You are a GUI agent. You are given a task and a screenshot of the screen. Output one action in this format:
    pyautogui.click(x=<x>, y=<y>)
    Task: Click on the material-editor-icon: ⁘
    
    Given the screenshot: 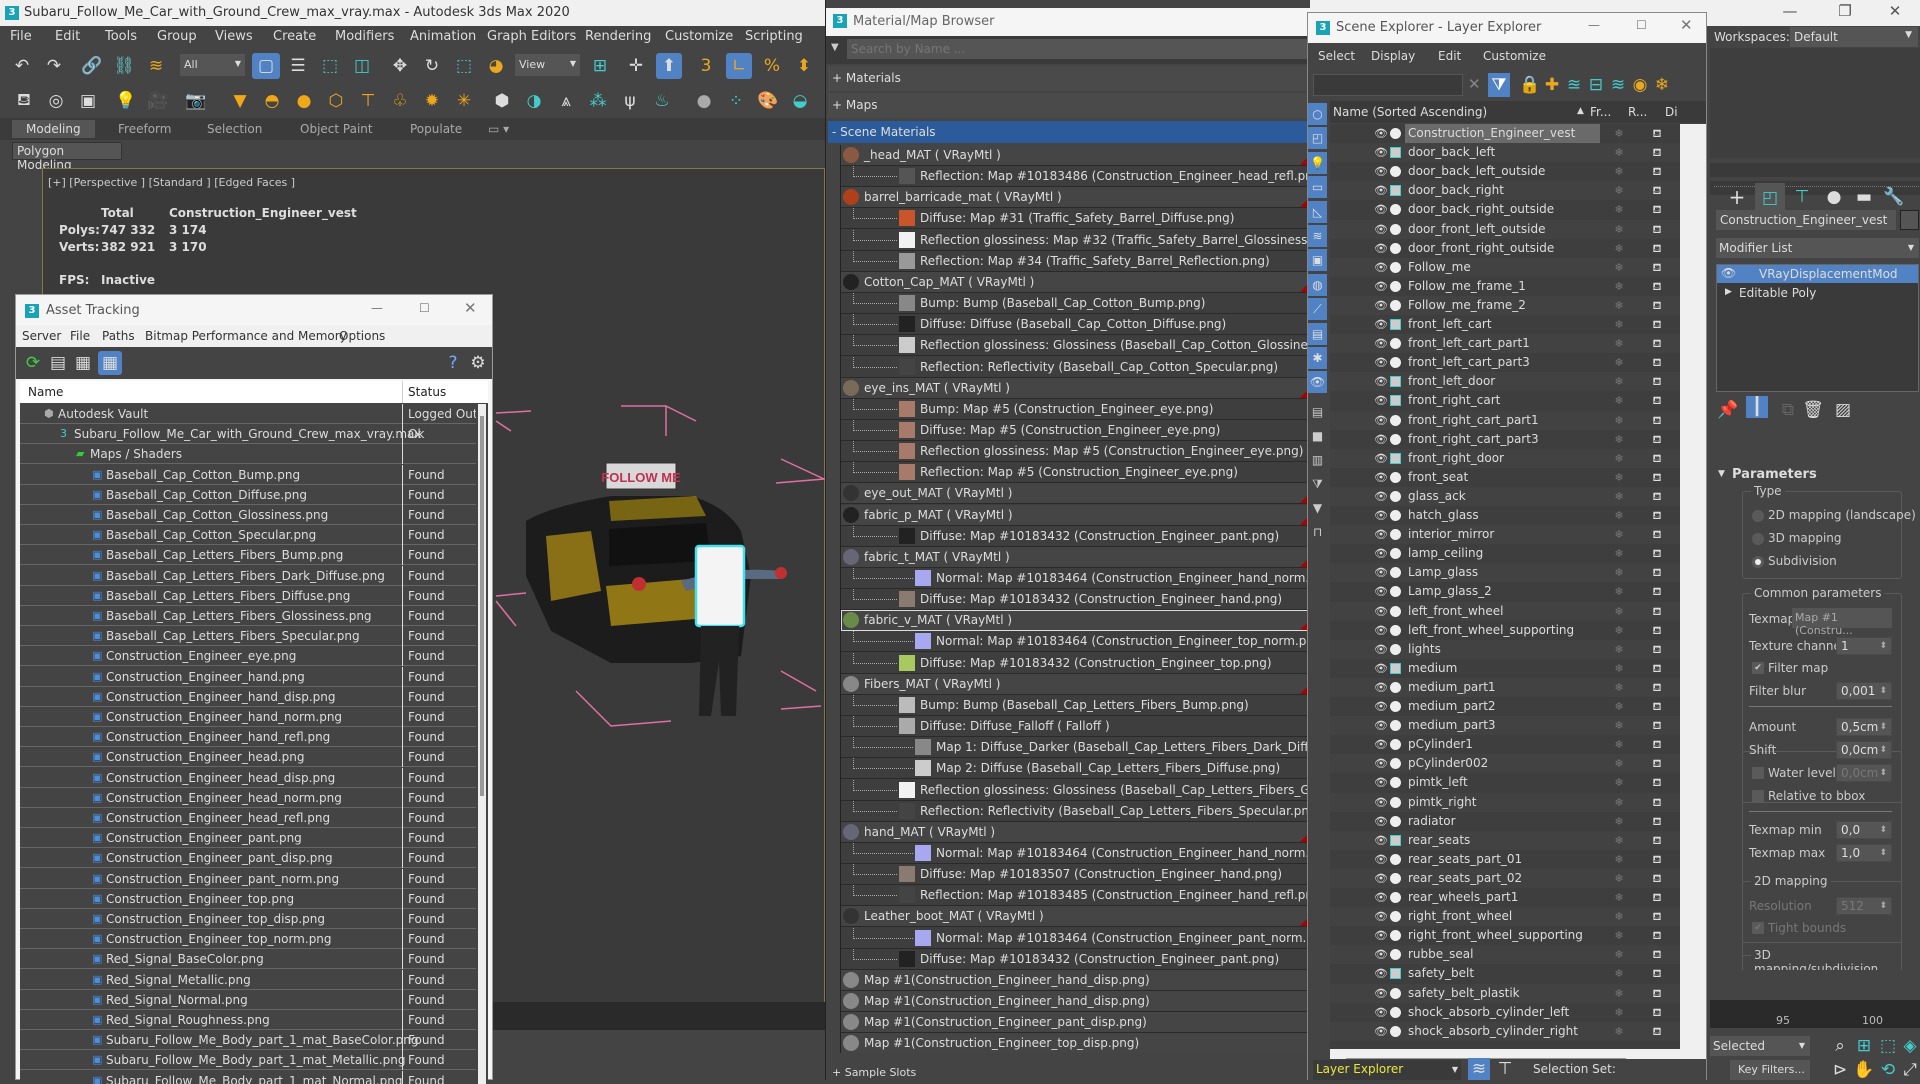 What is the action you would take?
    pyautogui.click(x=736, y=101)
    